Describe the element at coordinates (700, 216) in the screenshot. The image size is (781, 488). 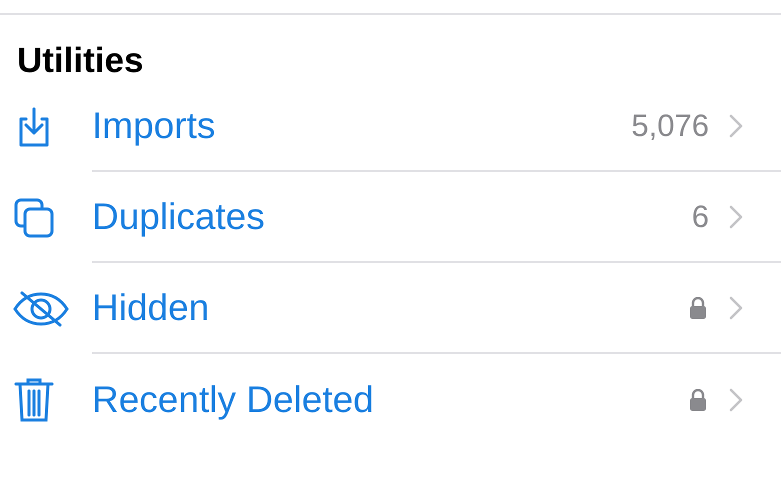
I see `item-count: 6` at that location.